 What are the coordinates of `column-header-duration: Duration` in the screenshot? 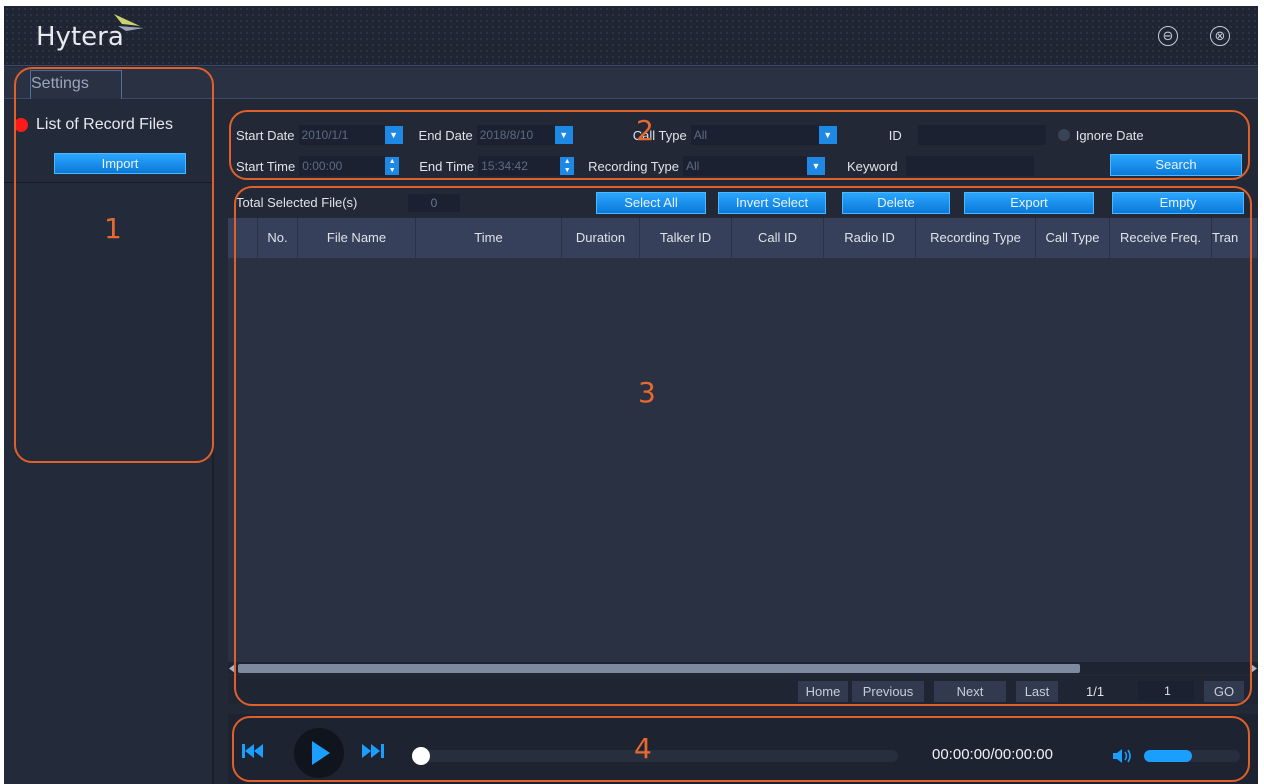 It's located at (601, 238).